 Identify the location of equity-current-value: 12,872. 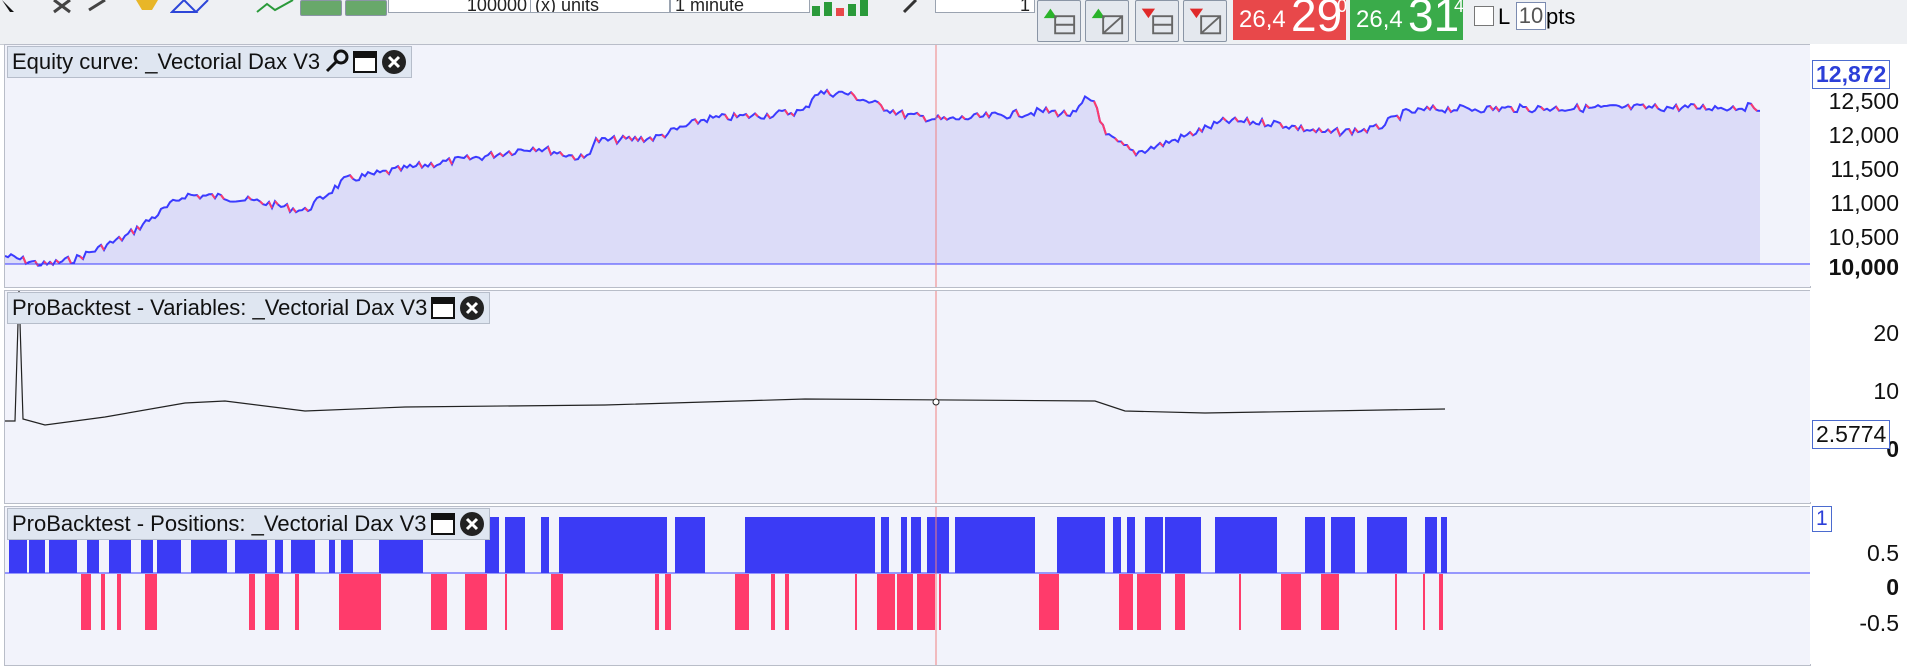
(1851, 74).